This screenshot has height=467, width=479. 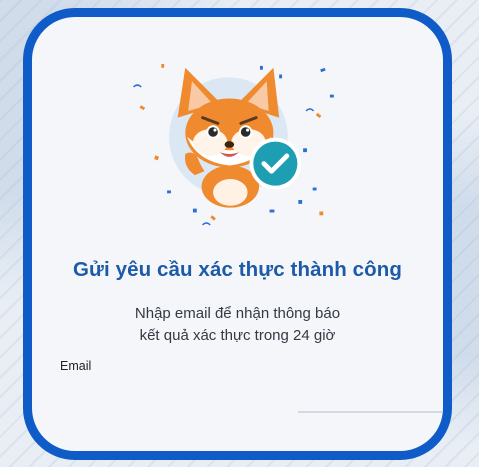 What do you see at coordinates (370, 412) in the screenshot?
I see `email-input-underline` at bounding box center [370, 412].